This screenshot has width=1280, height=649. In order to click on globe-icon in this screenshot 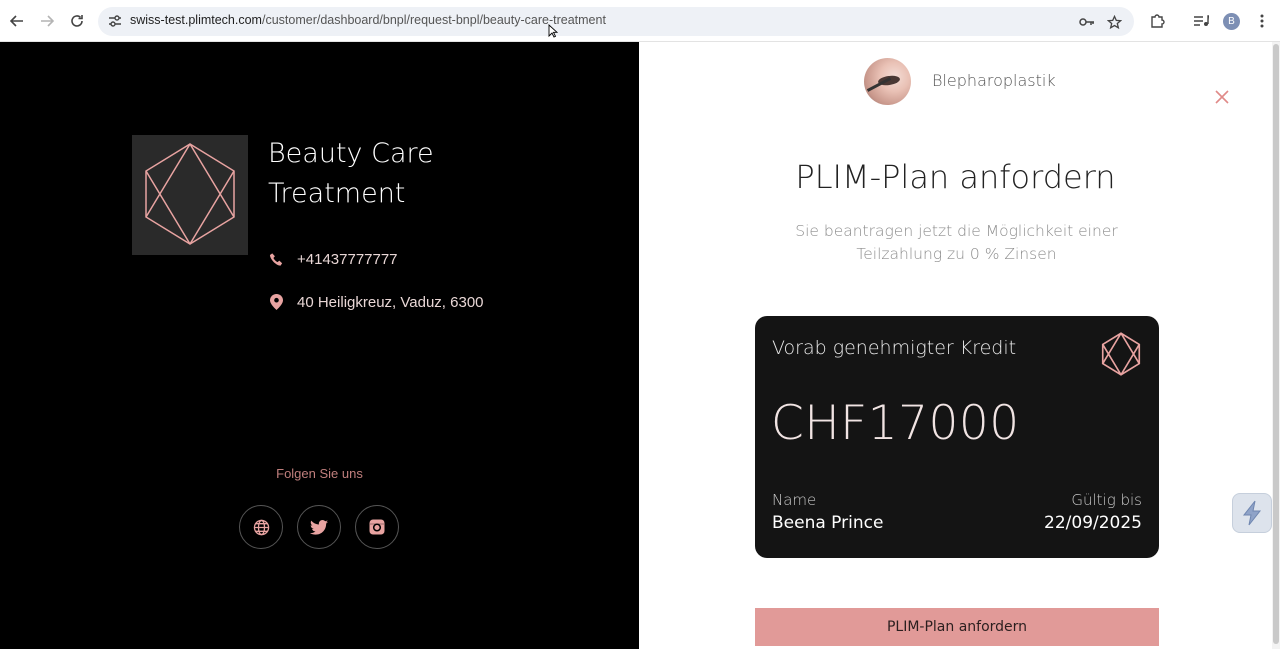, I will do `click(261, 527)`.